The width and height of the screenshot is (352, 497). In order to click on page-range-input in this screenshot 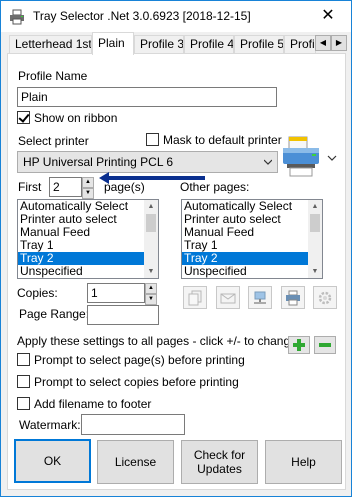, I will do `click(123, 315)`.